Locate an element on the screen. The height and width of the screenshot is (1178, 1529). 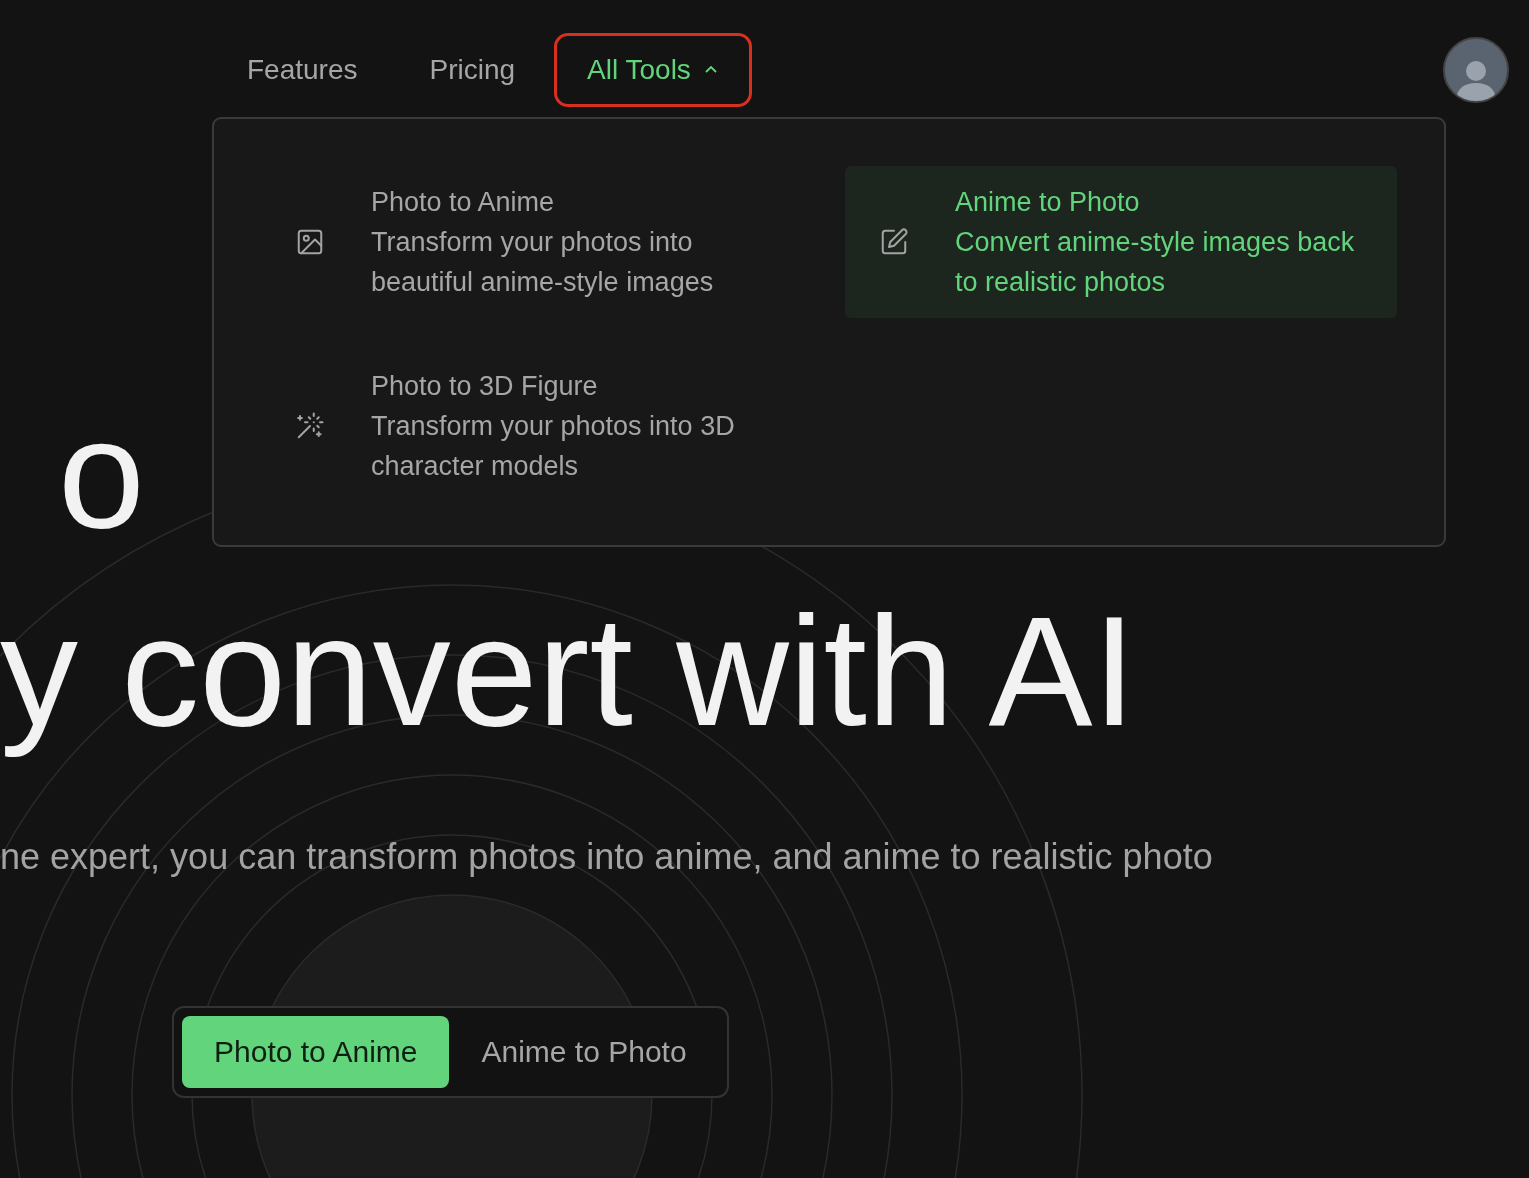
magic-wand-icon is located at coordinates (310, 426).